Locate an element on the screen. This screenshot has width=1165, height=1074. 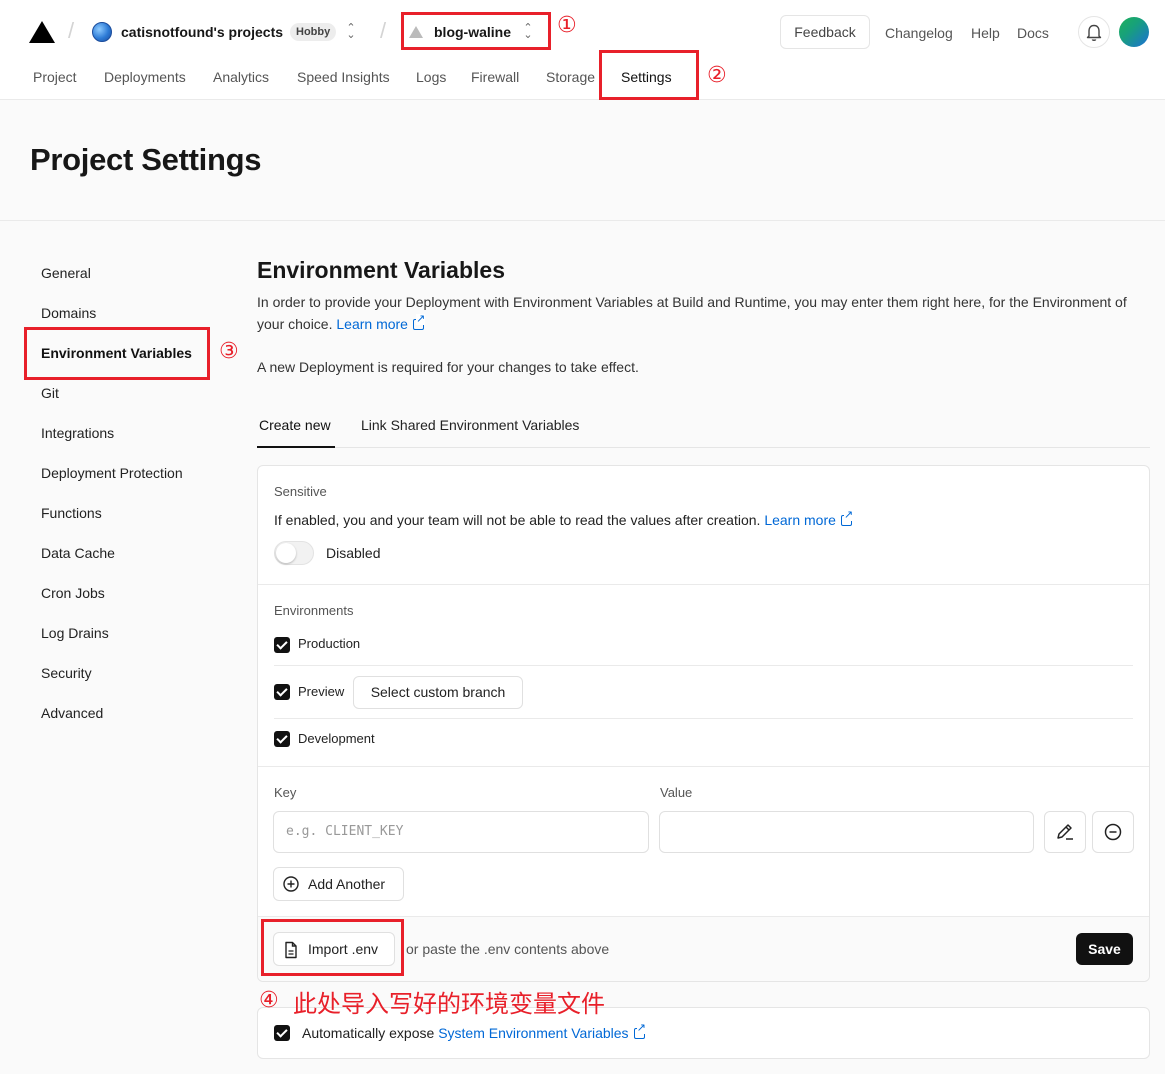
sidebar-item-git: Git is located at coordinates (50, 393).